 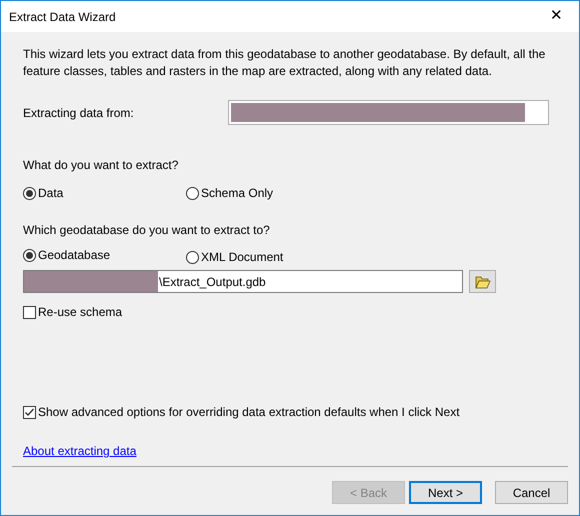 I want to click on folder-icon, so click(x=482, y=281).